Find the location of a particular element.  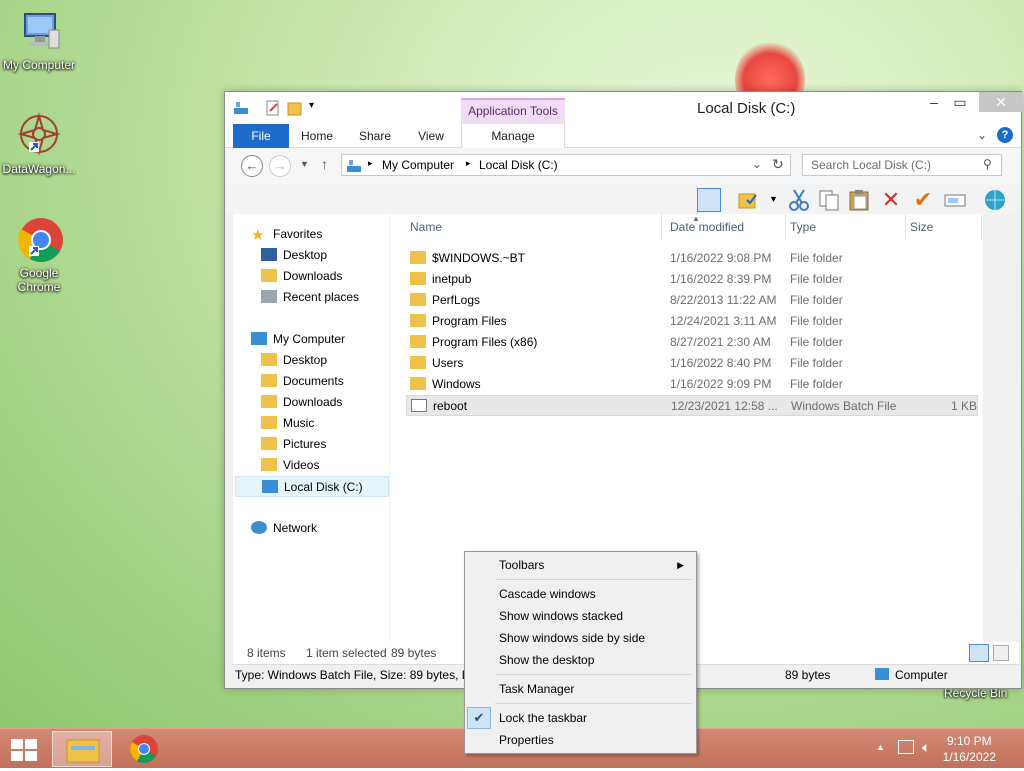

folder-options-icon is located at coordinates (749, 200).